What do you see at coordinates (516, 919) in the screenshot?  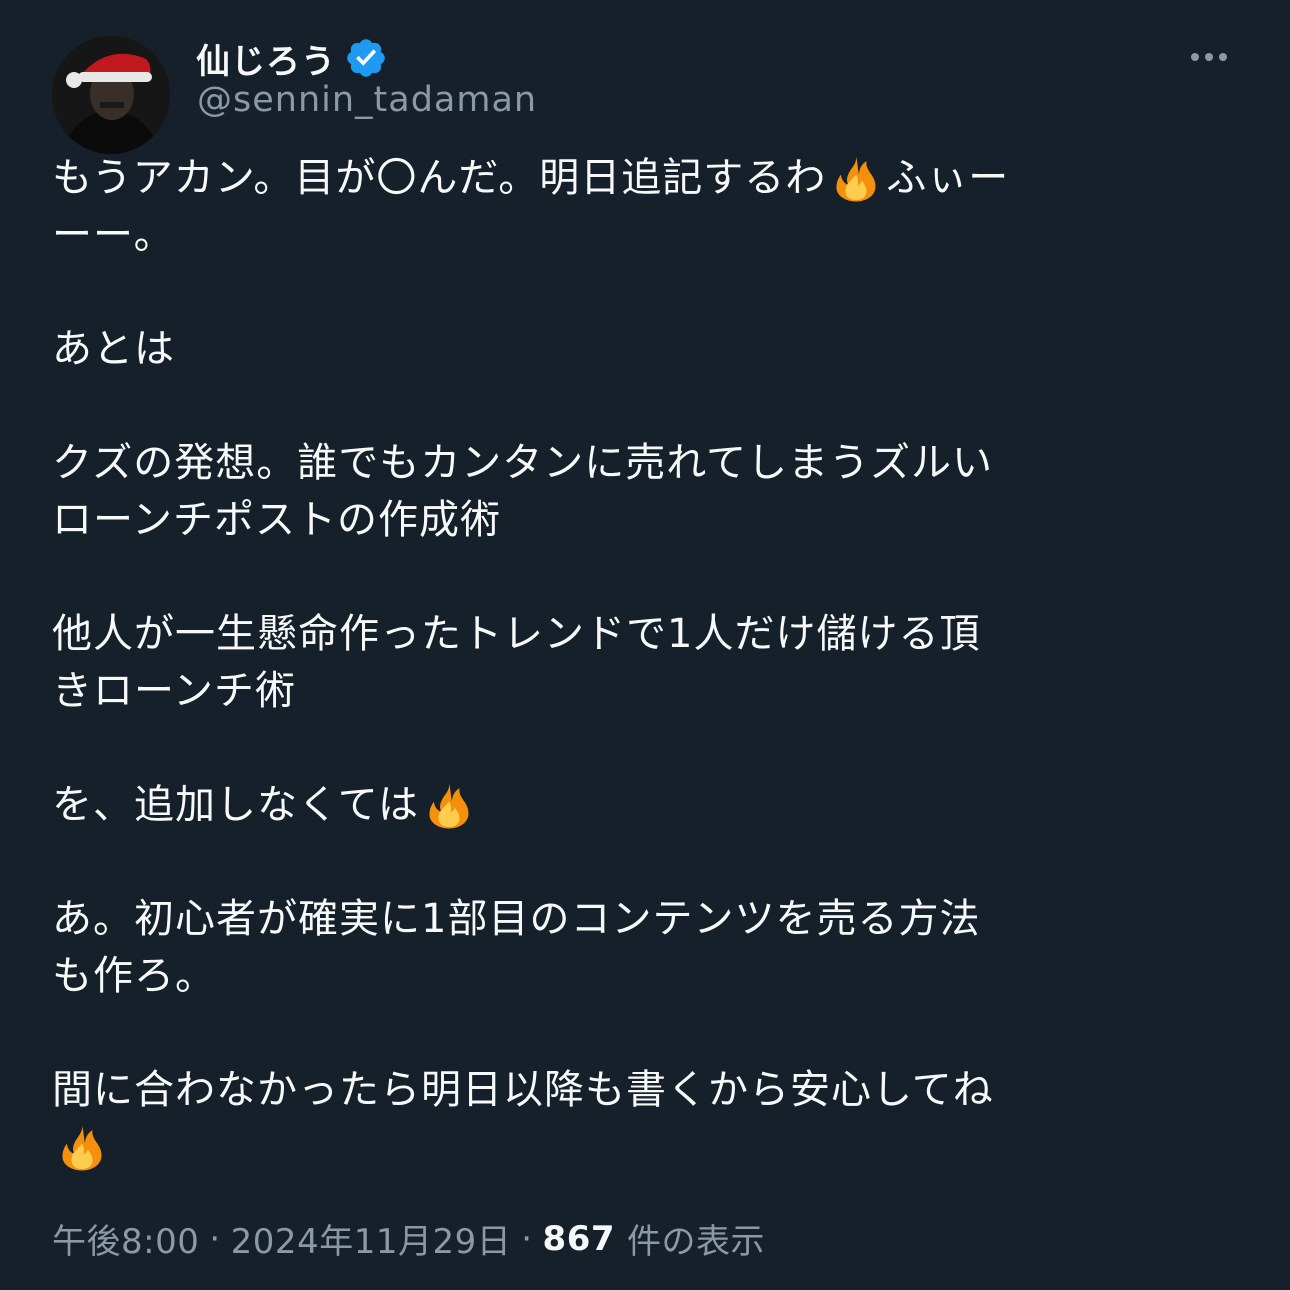 I see `post-line-text: あ。初心者が確実に1部目のコンテンツを売る方法` at bounding box center [516, 919].